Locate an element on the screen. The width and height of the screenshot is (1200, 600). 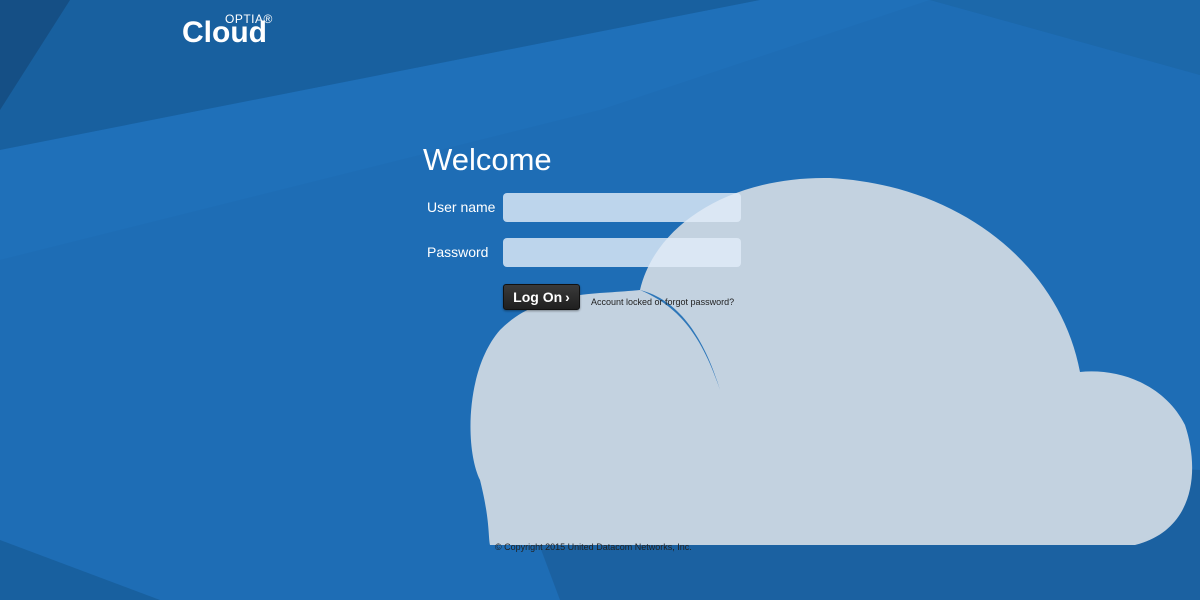
log-on-button: Log On › is located at coordinates (541, 297).